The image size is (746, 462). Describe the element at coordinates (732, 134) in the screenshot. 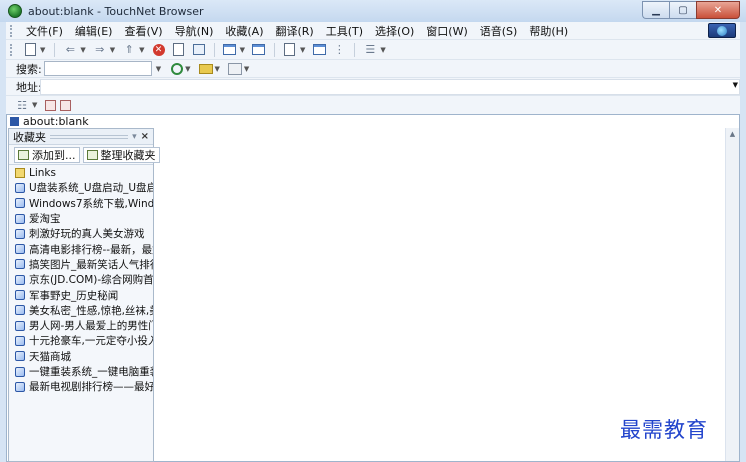

I see `scroll-up-icon: ▲` at that location.